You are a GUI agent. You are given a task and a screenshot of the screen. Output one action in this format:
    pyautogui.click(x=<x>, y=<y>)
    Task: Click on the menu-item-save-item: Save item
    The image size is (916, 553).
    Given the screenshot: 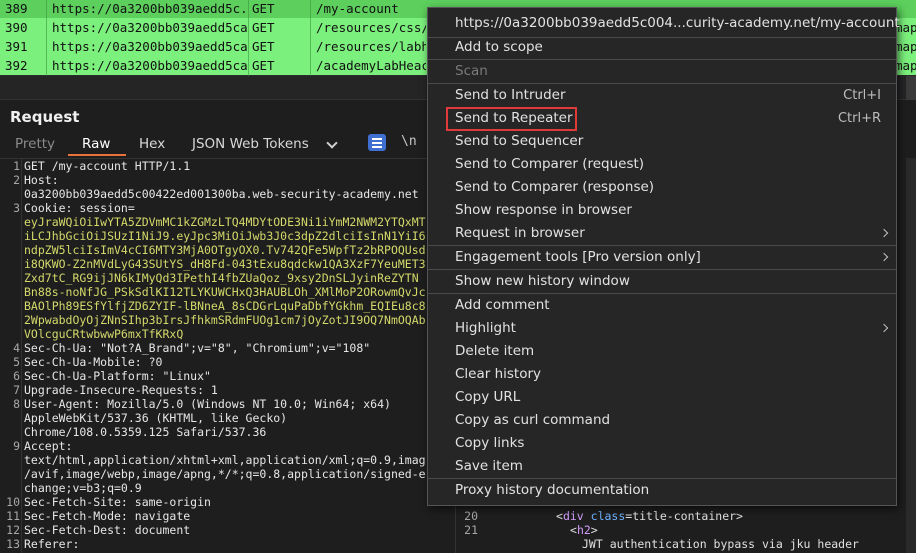 What is the action you would take?
    pyautogui.click(x=662, y=466)
    